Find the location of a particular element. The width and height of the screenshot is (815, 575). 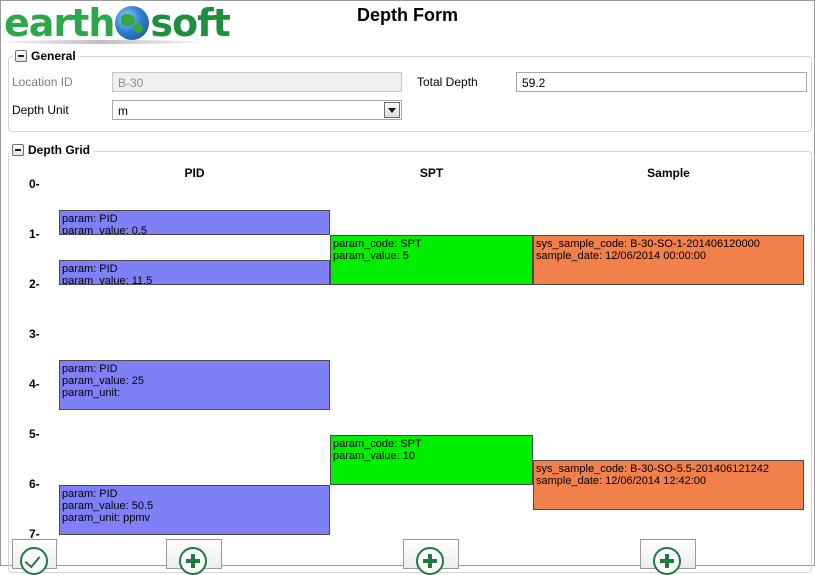

depth-tick: 5- is located at coordinates (34, 434).